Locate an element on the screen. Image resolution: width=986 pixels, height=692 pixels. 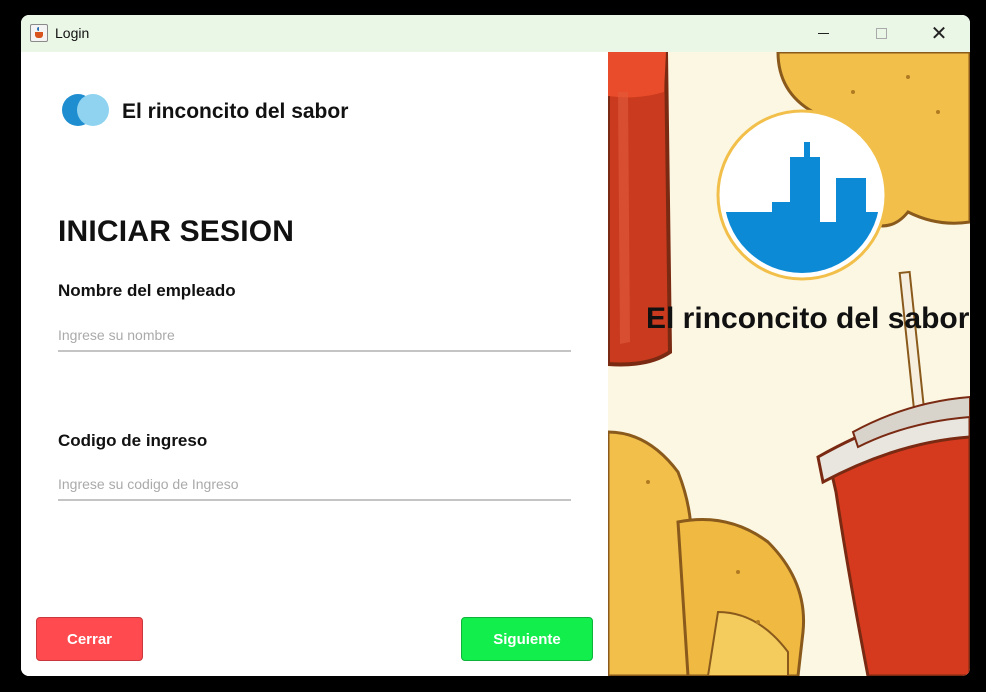
minimize-button is located at coordinates (823, 33).